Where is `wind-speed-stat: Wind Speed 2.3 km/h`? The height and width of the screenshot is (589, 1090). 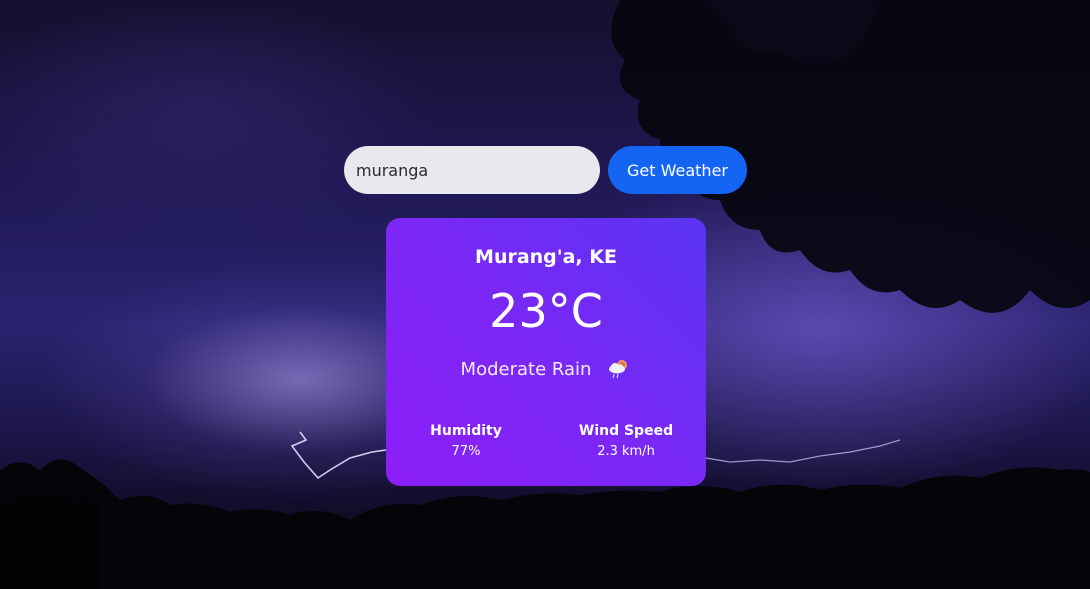
wind-speed-stat: Wind Speed 2.3 km/h is located at coordinates (626, 441).